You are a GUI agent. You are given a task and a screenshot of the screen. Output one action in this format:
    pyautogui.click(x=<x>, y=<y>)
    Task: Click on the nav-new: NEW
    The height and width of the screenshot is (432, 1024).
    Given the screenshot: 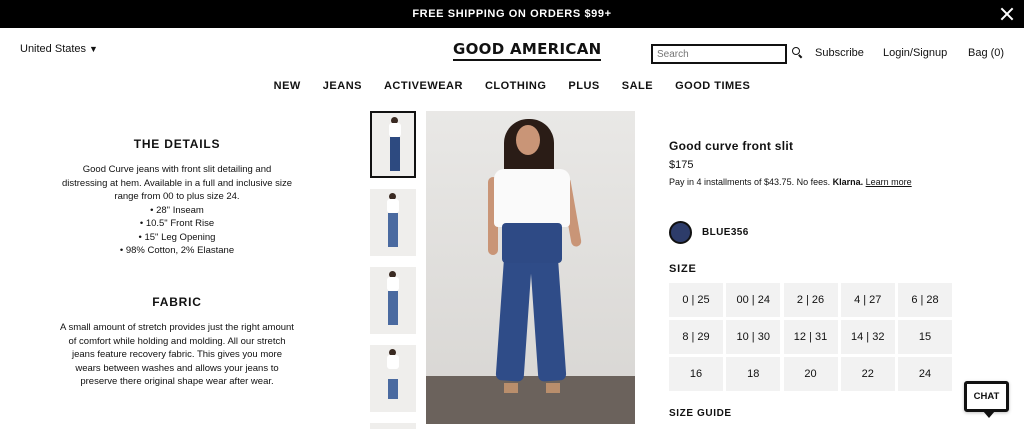 What is the action you would take?
    pyautogui.click(x=287, y=86)
    